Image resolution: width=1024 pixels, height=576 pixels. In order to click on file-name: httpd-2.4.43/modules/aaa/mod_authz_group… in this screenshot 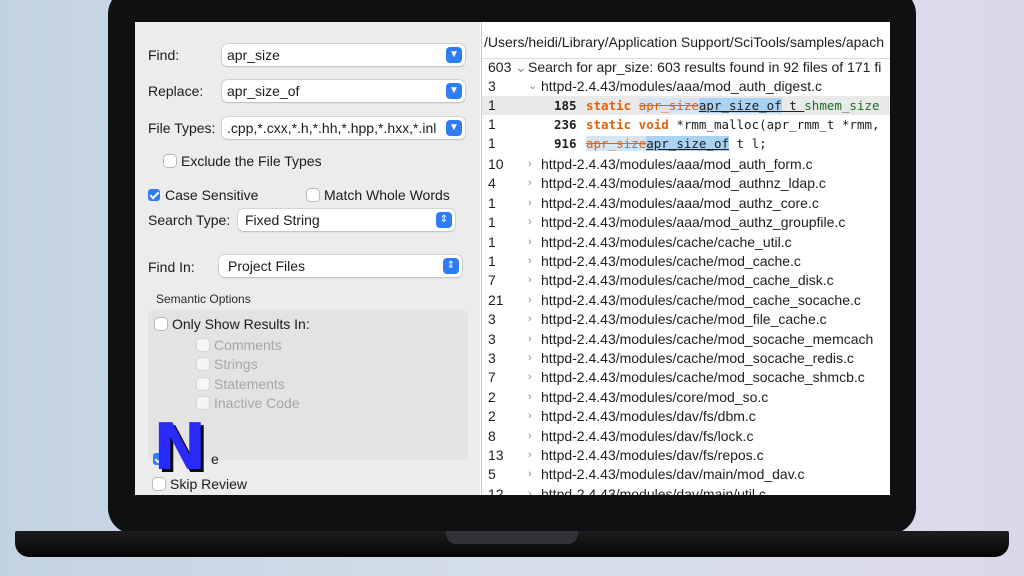, I will do `click(693, 222)`.